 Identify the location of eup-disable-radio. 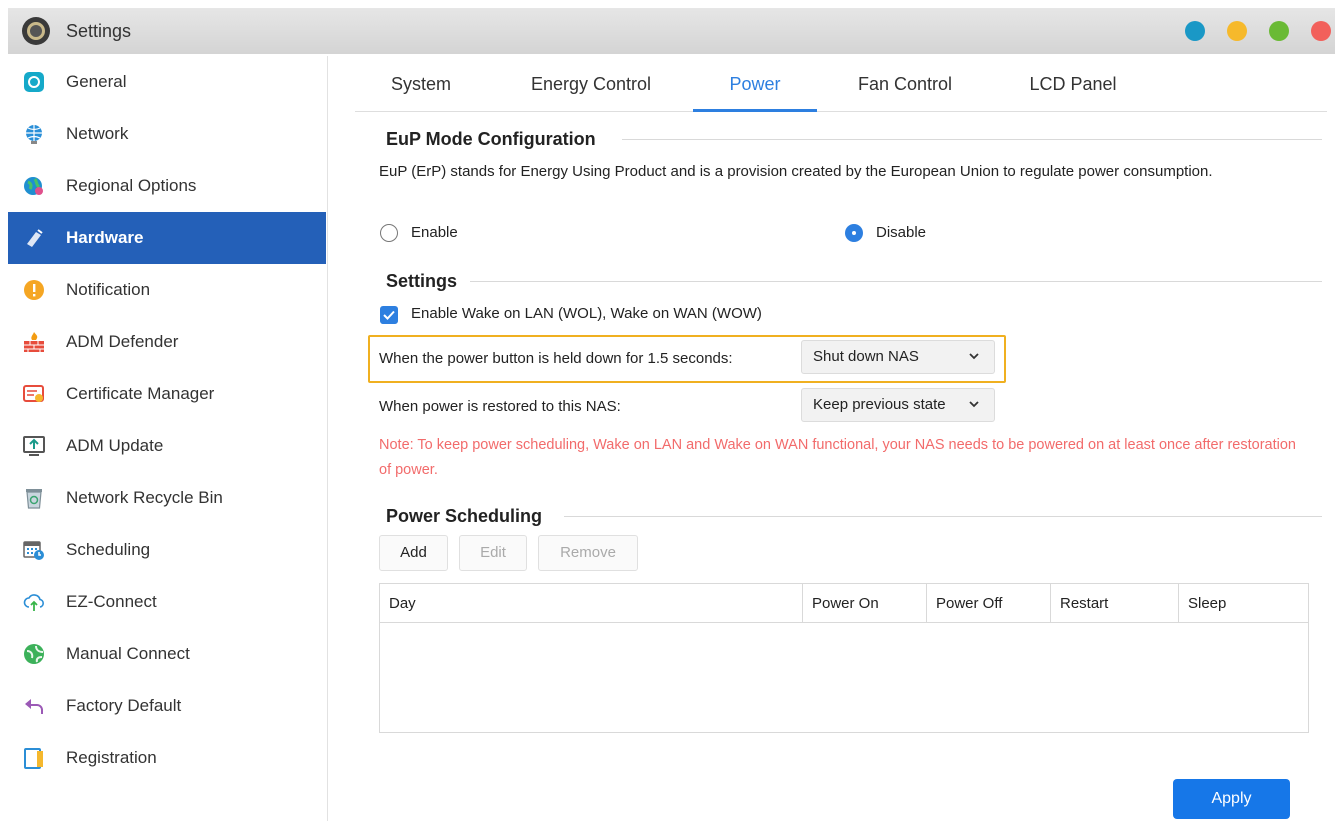
(854, 233).